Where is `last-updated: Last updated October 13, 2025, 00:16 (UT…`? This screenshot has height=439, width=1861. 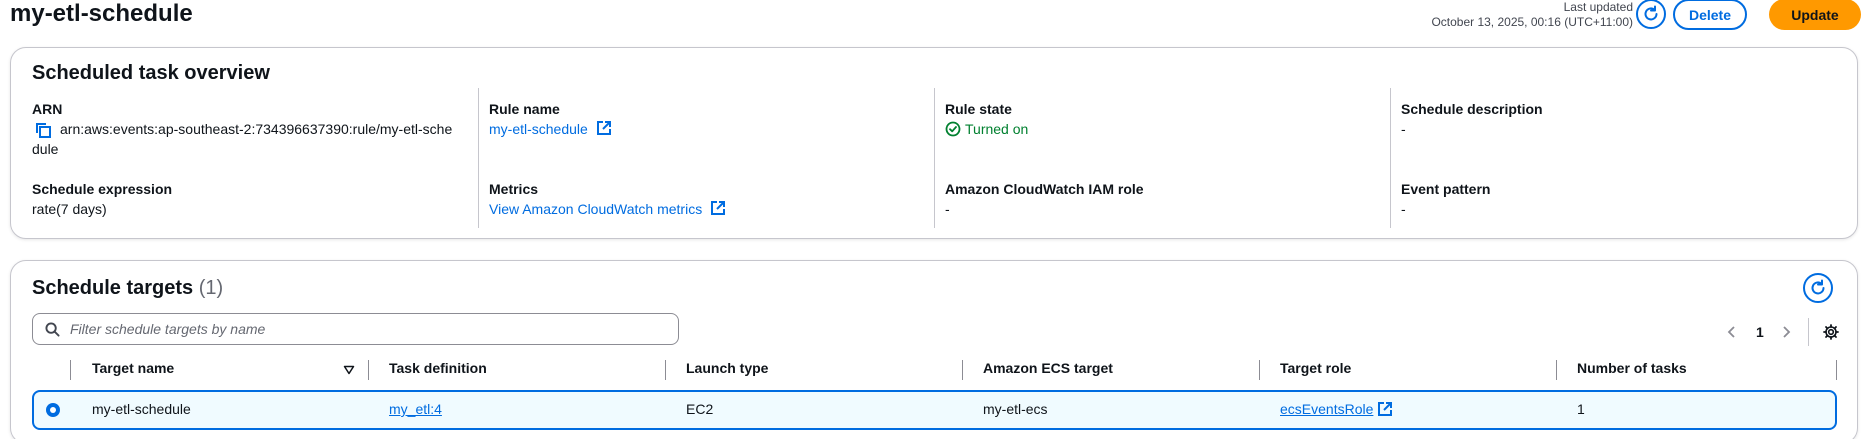
last-updated: Last updated October 13, 2025, 00:16 (UT… is located at coordinates (1532, 15).